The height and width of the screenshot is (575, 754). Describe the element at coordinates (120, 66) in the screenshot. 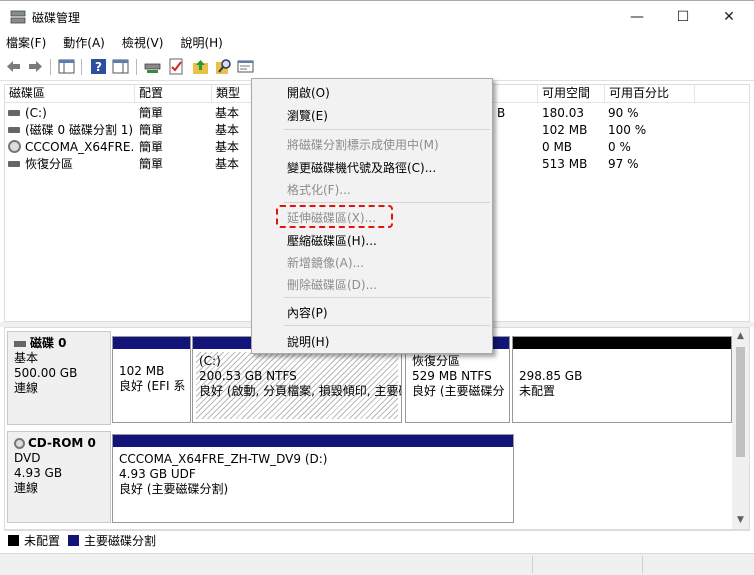

I see `action-pane-icon` at that location.